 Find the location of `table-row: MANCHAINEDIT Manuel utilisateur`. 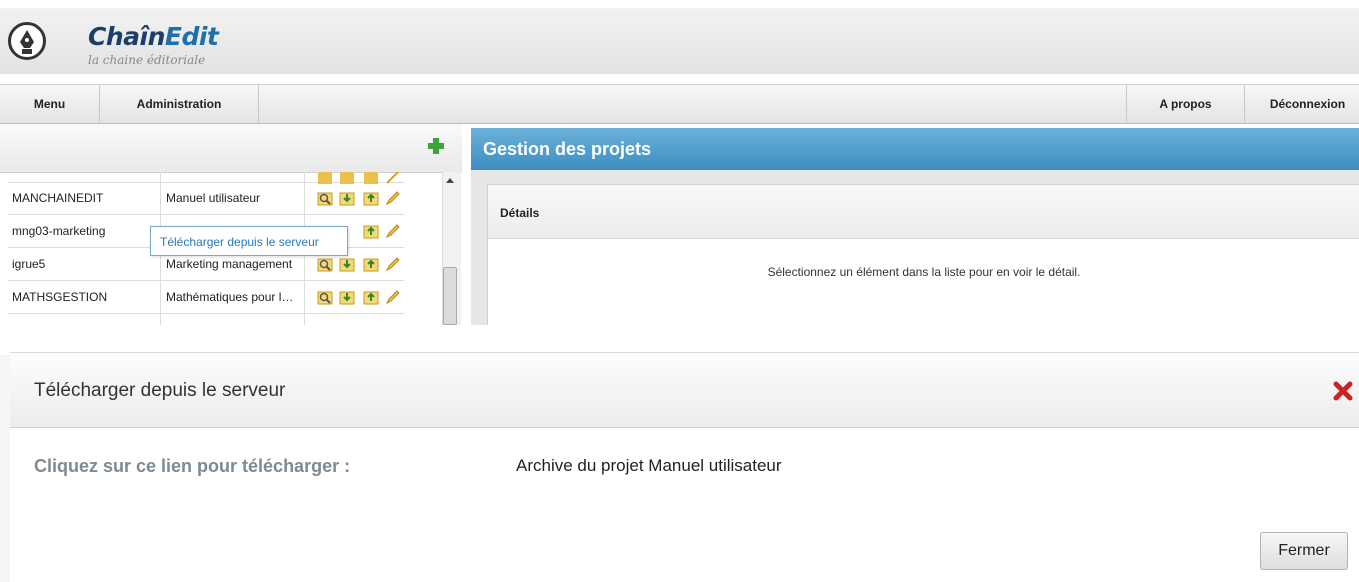

table-row: MANCHAINEDIT Manuel utilisateur is located at coordinates (206, 198).